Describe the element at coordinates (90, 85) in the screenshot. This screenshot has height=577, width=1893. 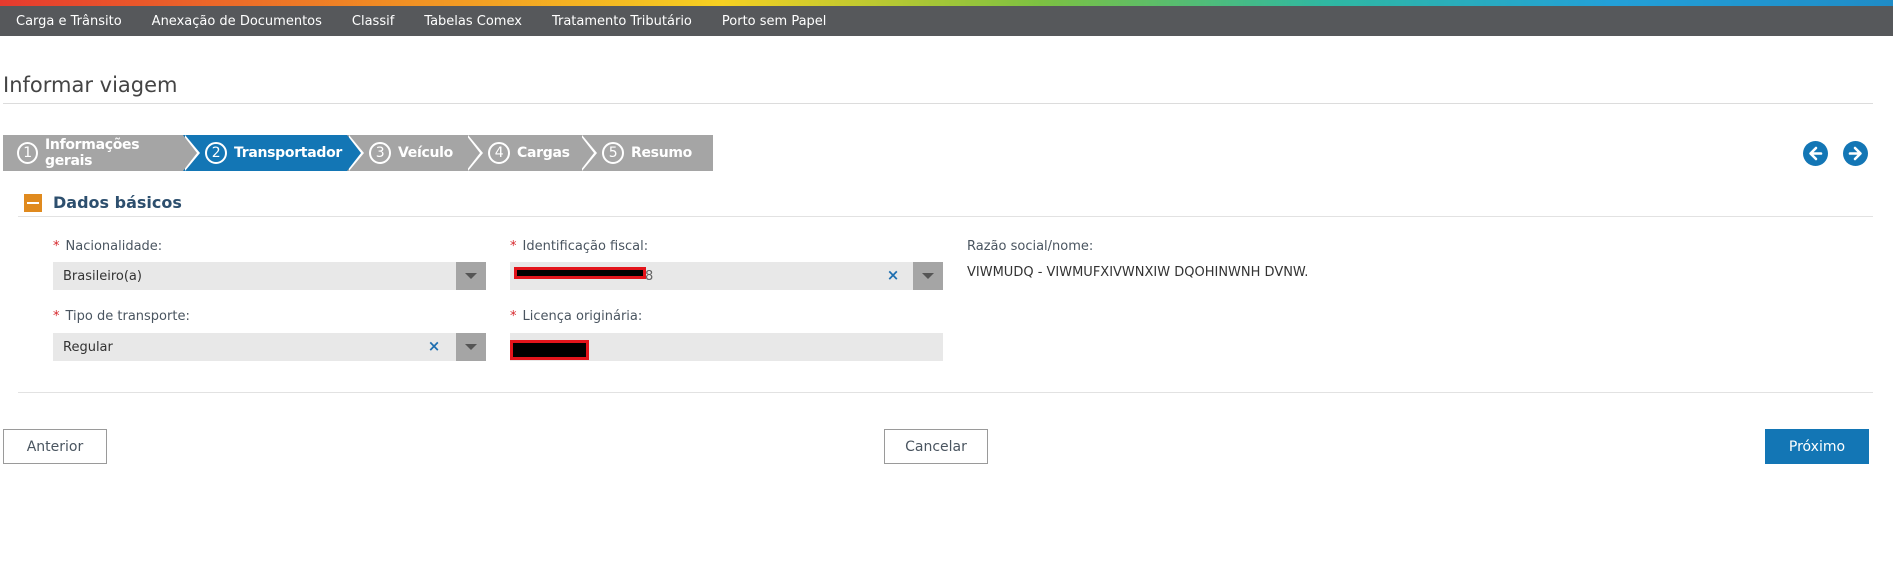
I see `page-title: Informar viagem` at that location.